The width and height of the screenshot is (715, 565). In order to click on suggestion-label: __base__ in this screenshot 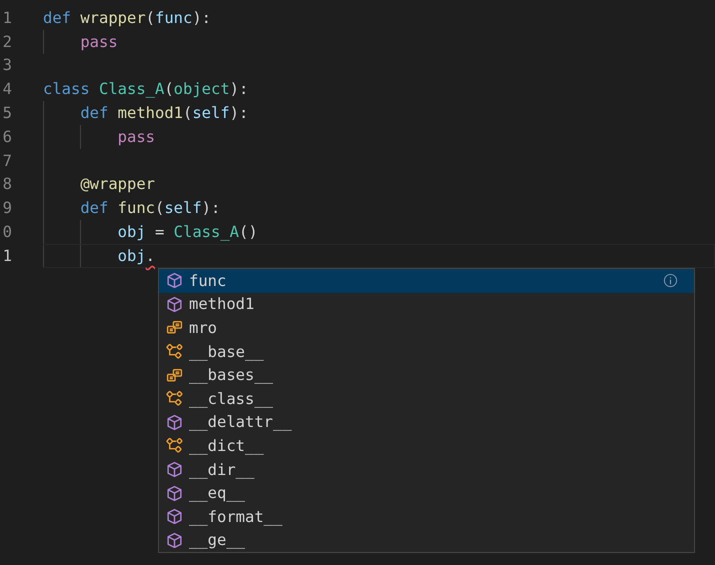, I will do `click(226, 351)`.